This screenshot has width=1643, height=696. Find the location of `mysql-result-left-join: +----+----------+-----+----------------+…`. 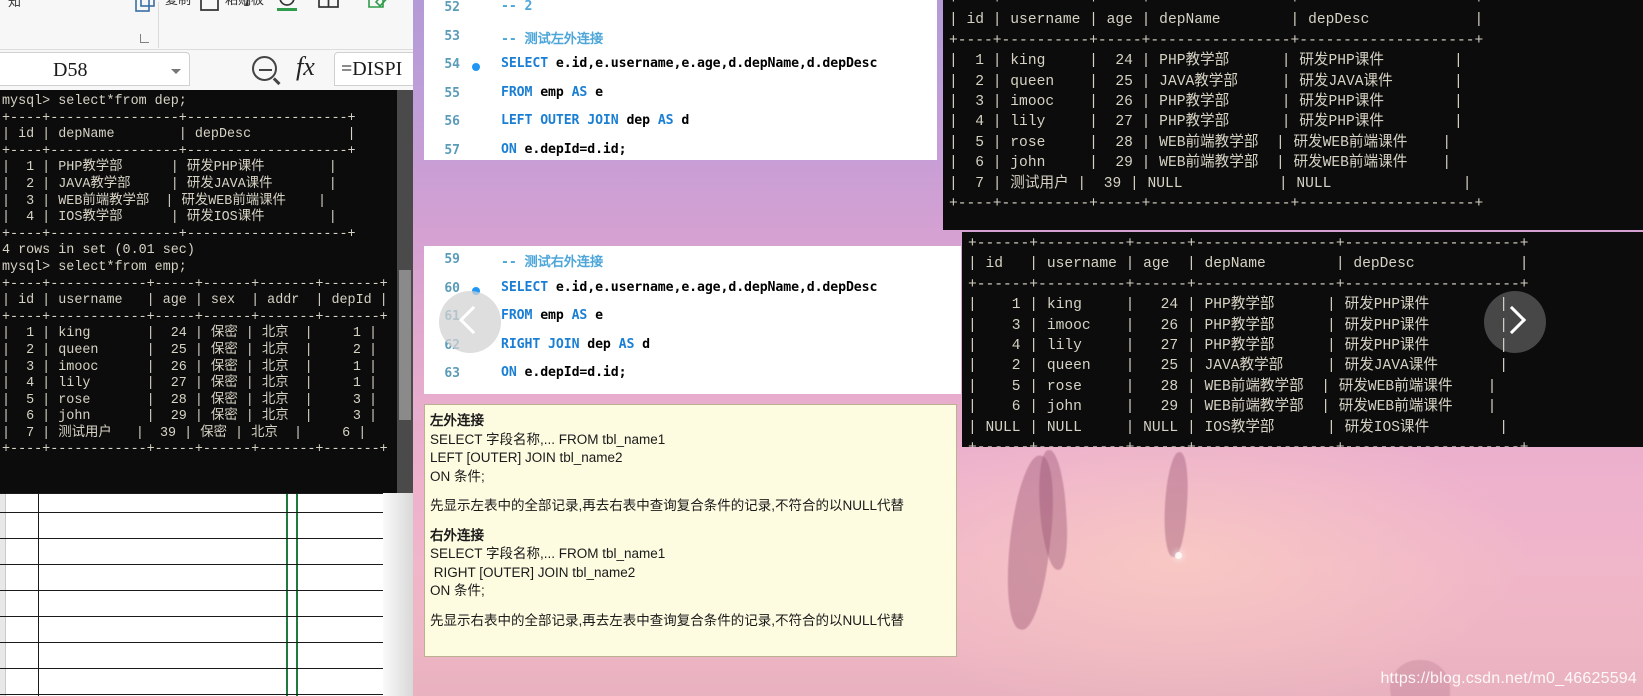

mysql-result-left-join: +----+----------+-----+----------------+… is located at coordinates (1293, 115).